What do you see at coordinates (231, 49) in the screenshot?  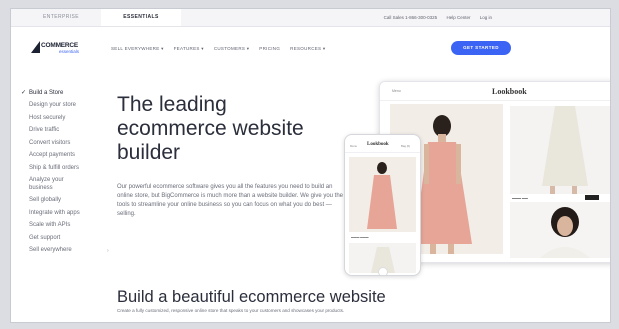 I see `nav-customers: CUSTOMERS ▾` at bounding box center [231, 49].